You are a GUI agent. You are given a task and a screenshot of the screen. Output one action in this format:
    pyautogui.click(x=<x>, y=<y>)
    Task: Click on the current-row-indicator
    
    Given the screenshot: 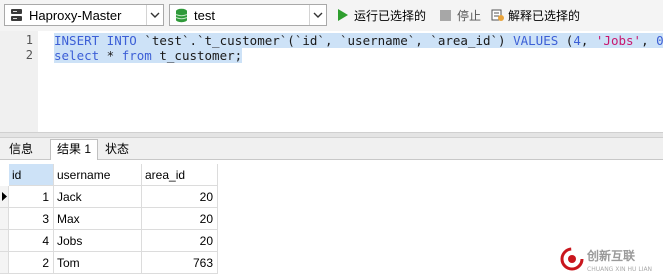 What is the action you would take?
    pyautogui.click(x=4, y=197)
    